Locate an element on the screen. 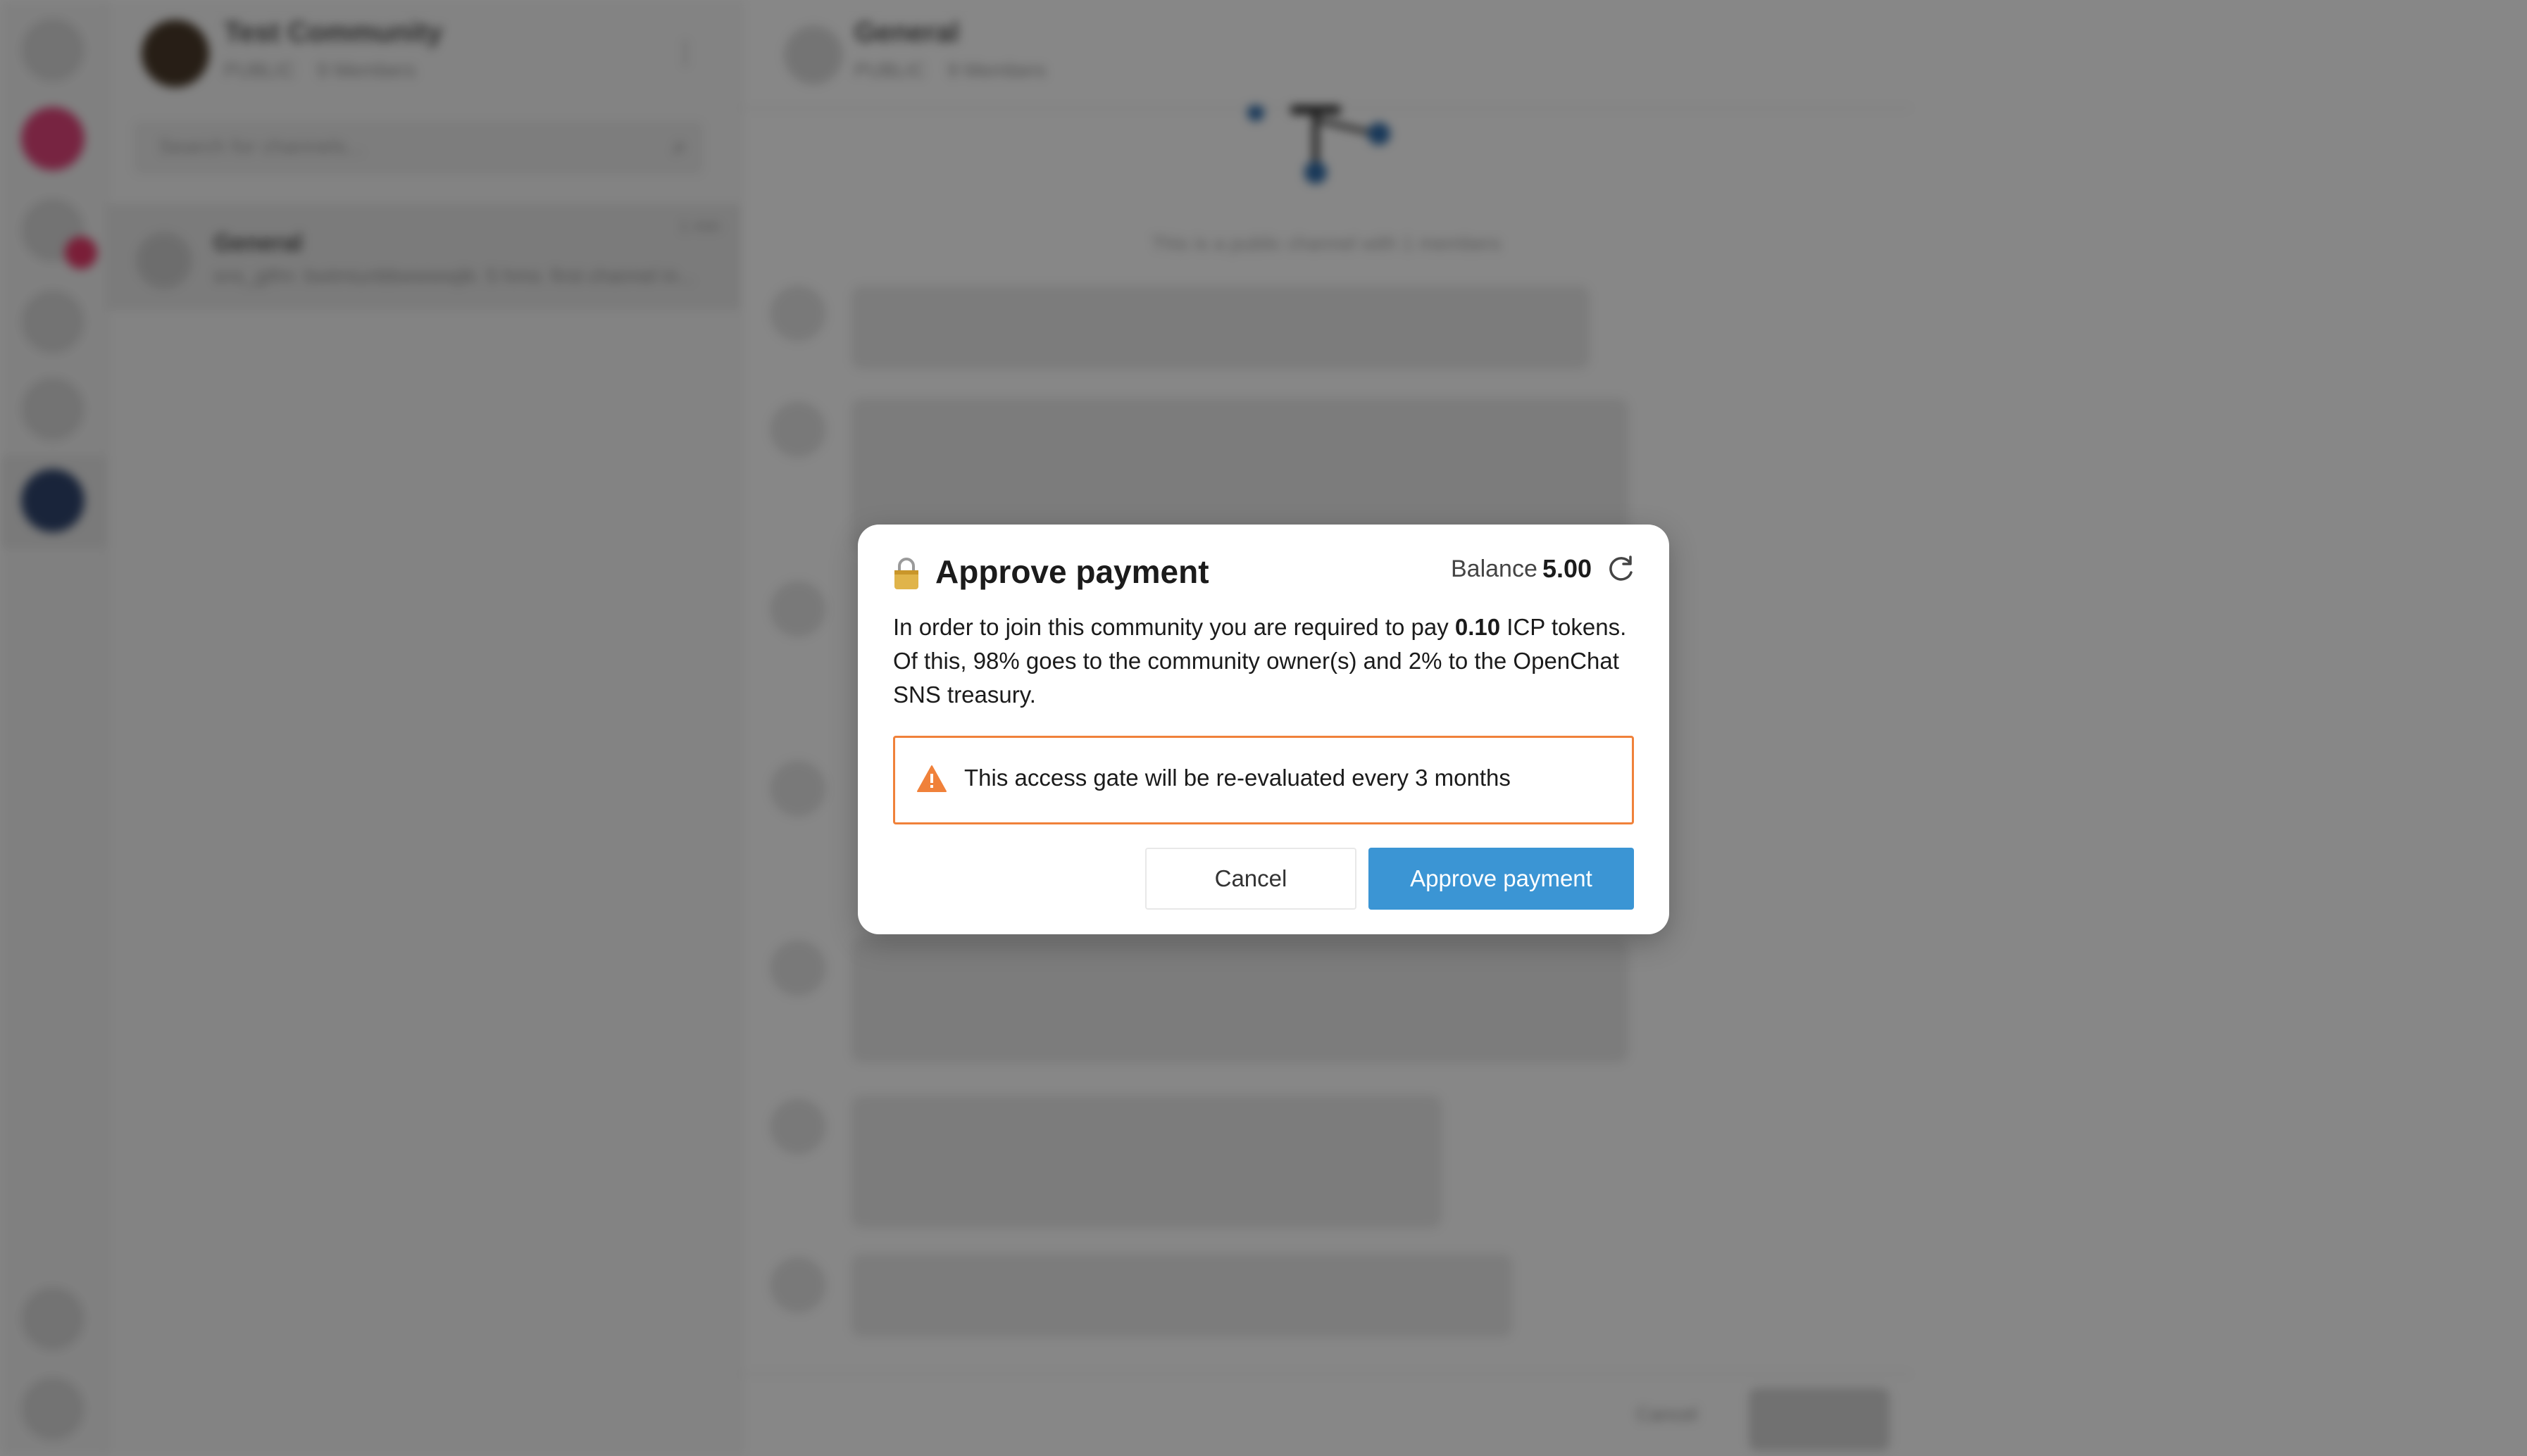 This screenshot has height=1456, width=2527. lock-icon is located at coordinates (906, 573).